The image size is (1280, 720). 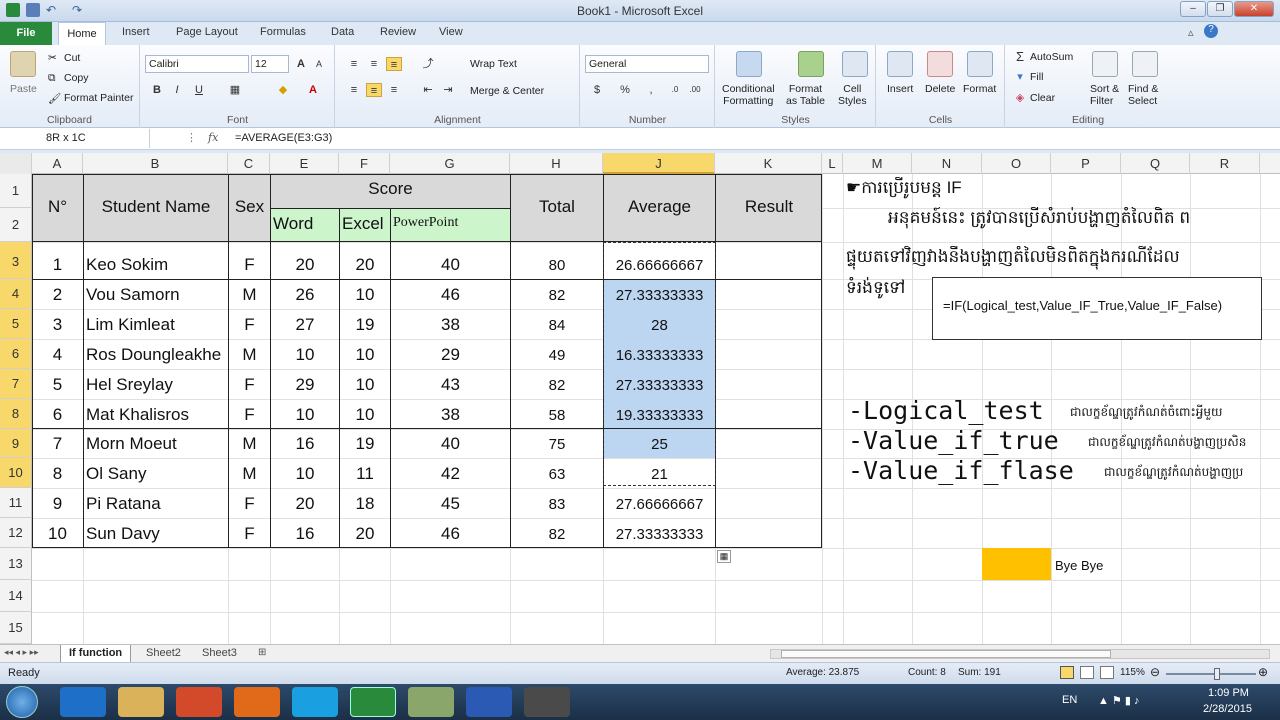 I want to click on cell-word-row-3: 27, so click(x=305, y=325).